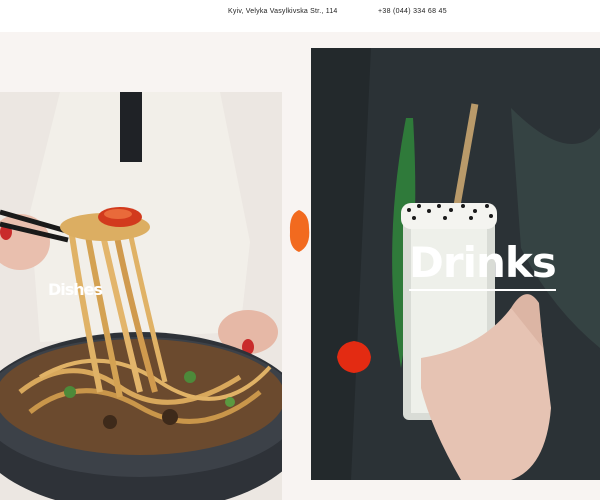 The height and width of the screenshot is (500, 600). I want to click on drinks-title: Drinks, so click(483, 264).